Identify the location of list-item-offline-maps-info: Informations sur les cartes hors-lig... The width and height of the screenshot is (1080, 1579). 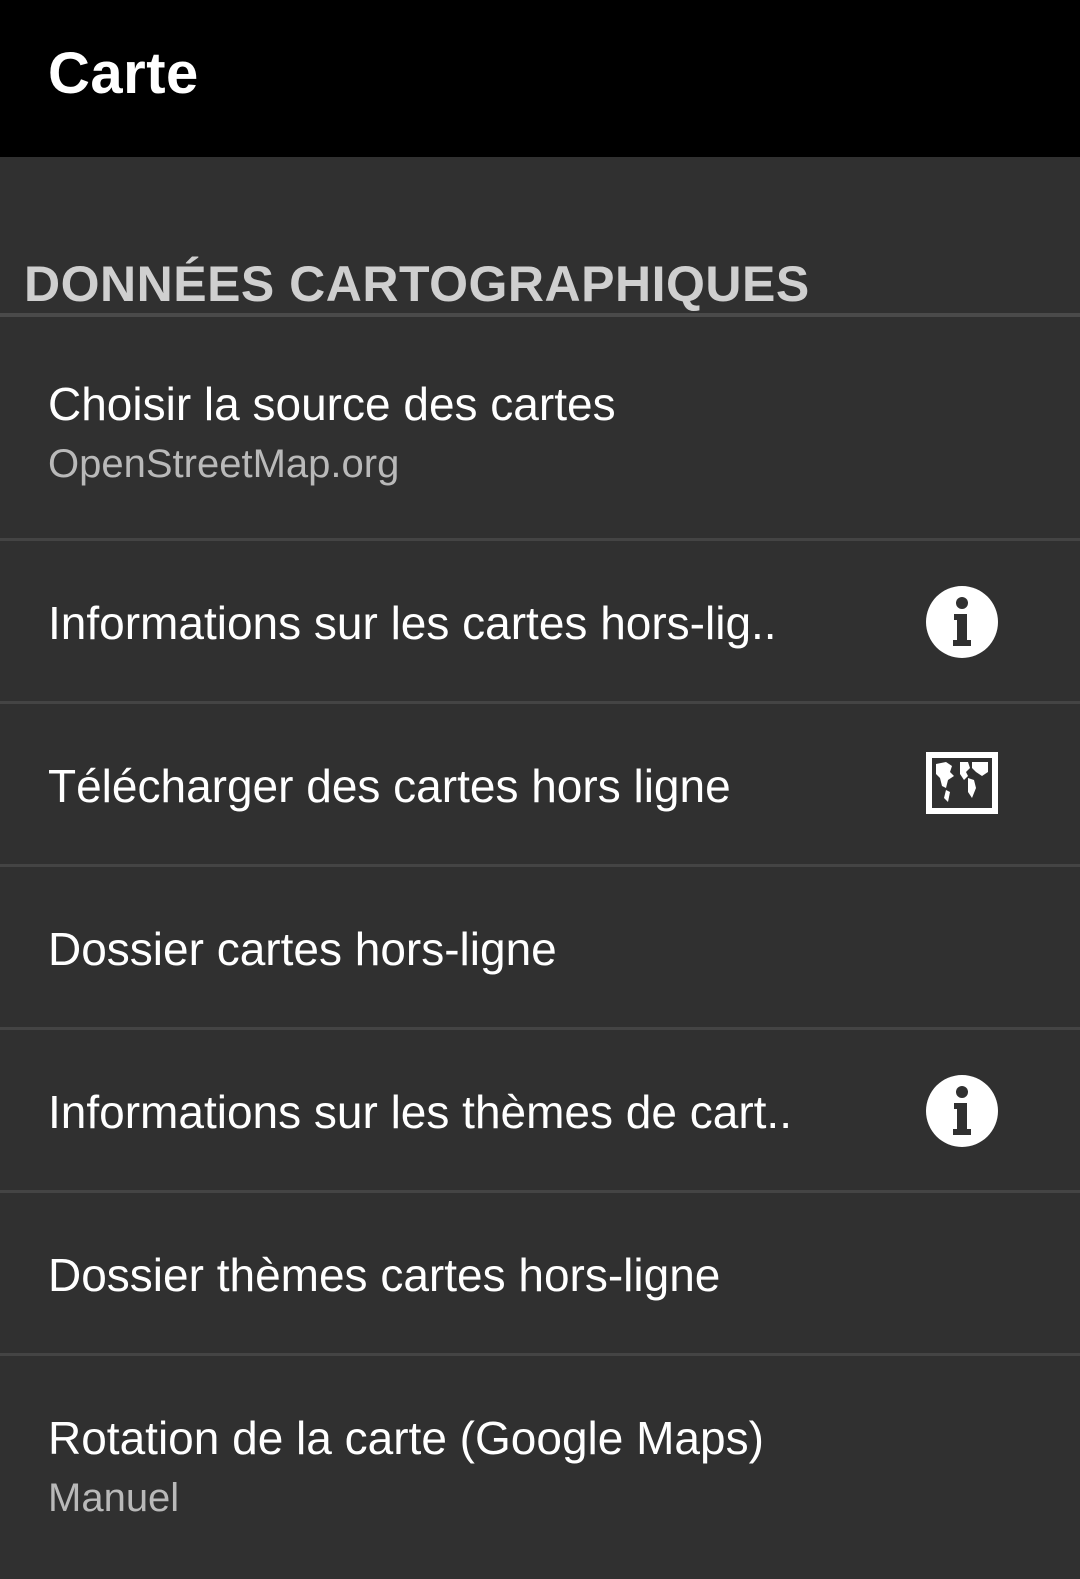
(540, 622).